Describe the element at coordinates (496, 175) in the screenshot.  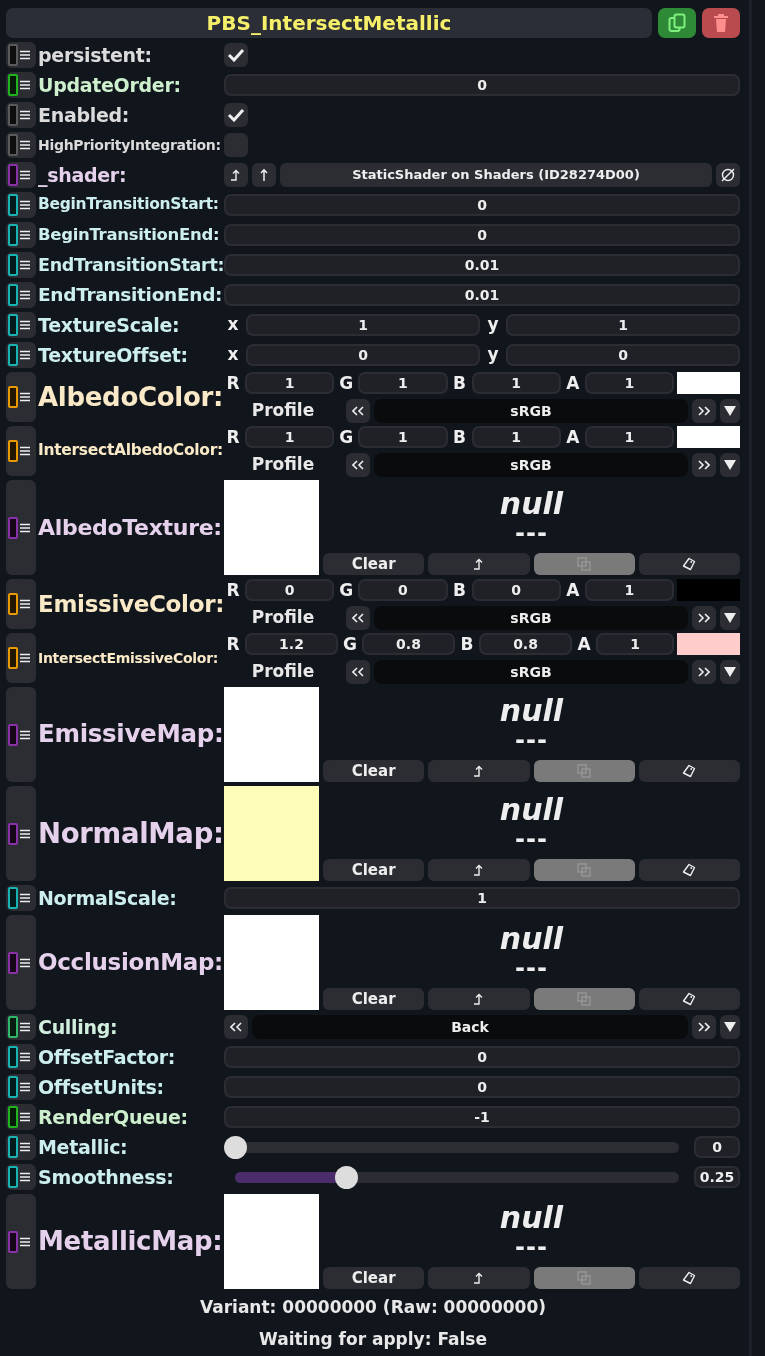
I see `reference-field: StaticShader on Shaders (ID28274D00)` at that location.